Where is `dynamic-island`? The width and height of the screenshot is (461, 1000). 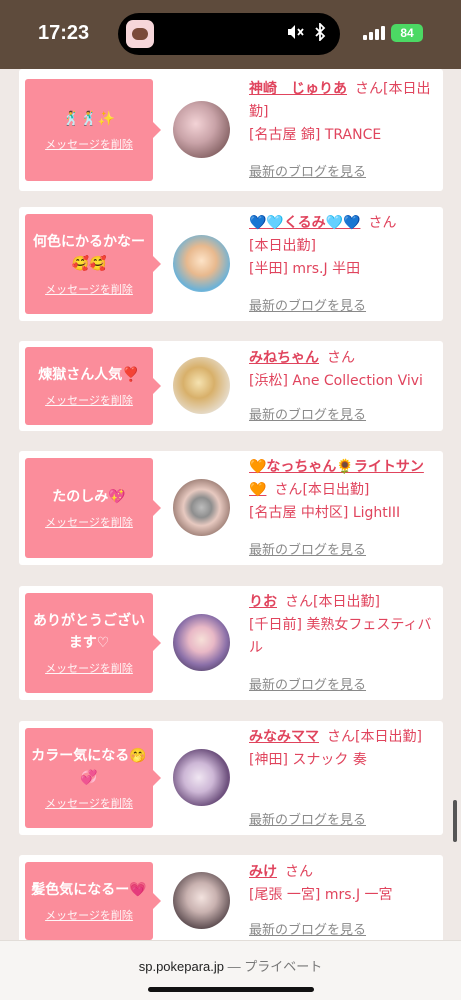
dynamic-island is located at coordinates (229, 34).